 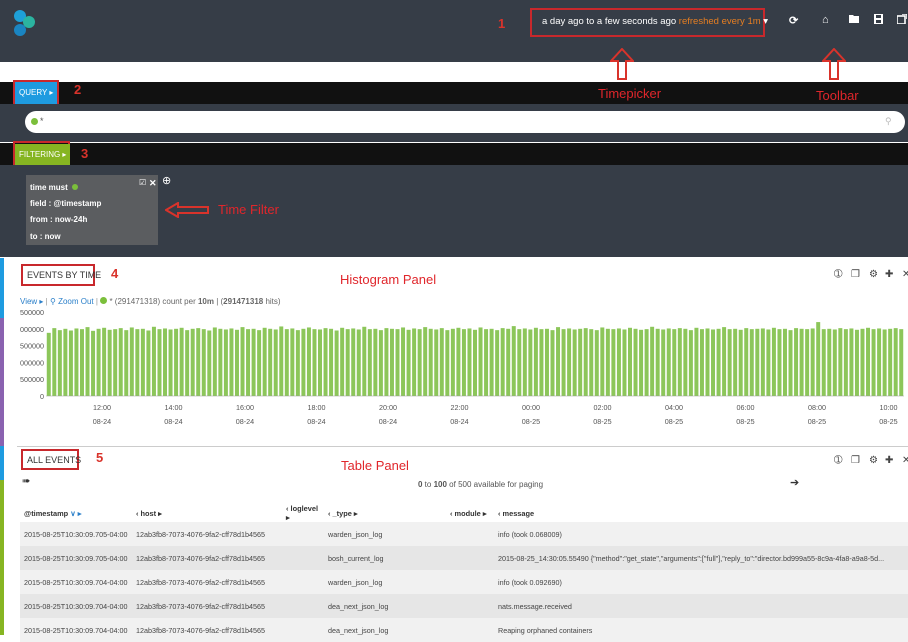 I want to click on kibana-logo-icon, so click(x=25, y=24).